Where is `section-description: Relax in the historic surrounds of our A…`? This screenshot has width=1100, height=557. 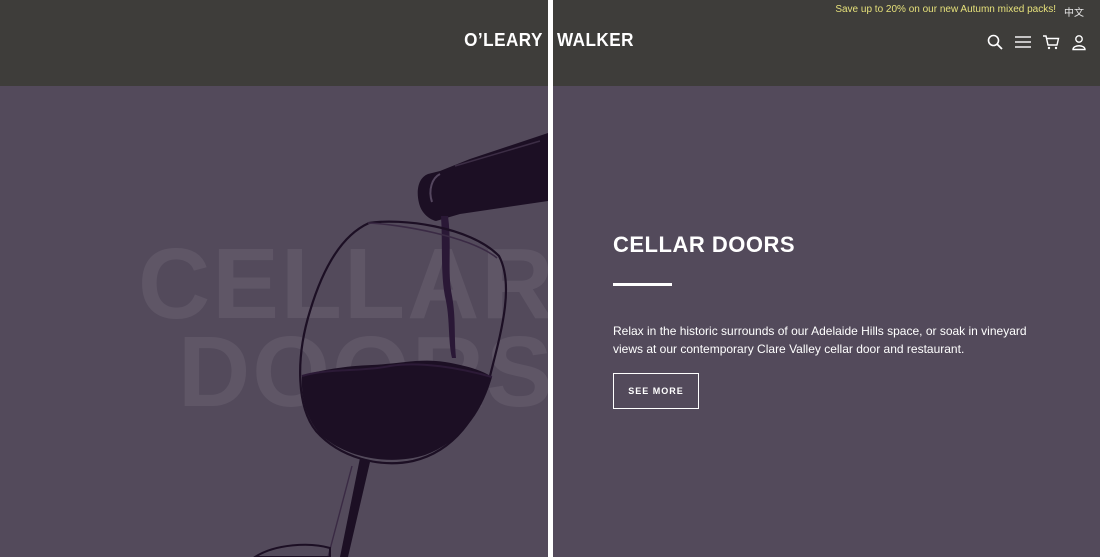 section-description: Relax in the historic surrounds of our A… is located at coordinates (820, 340).